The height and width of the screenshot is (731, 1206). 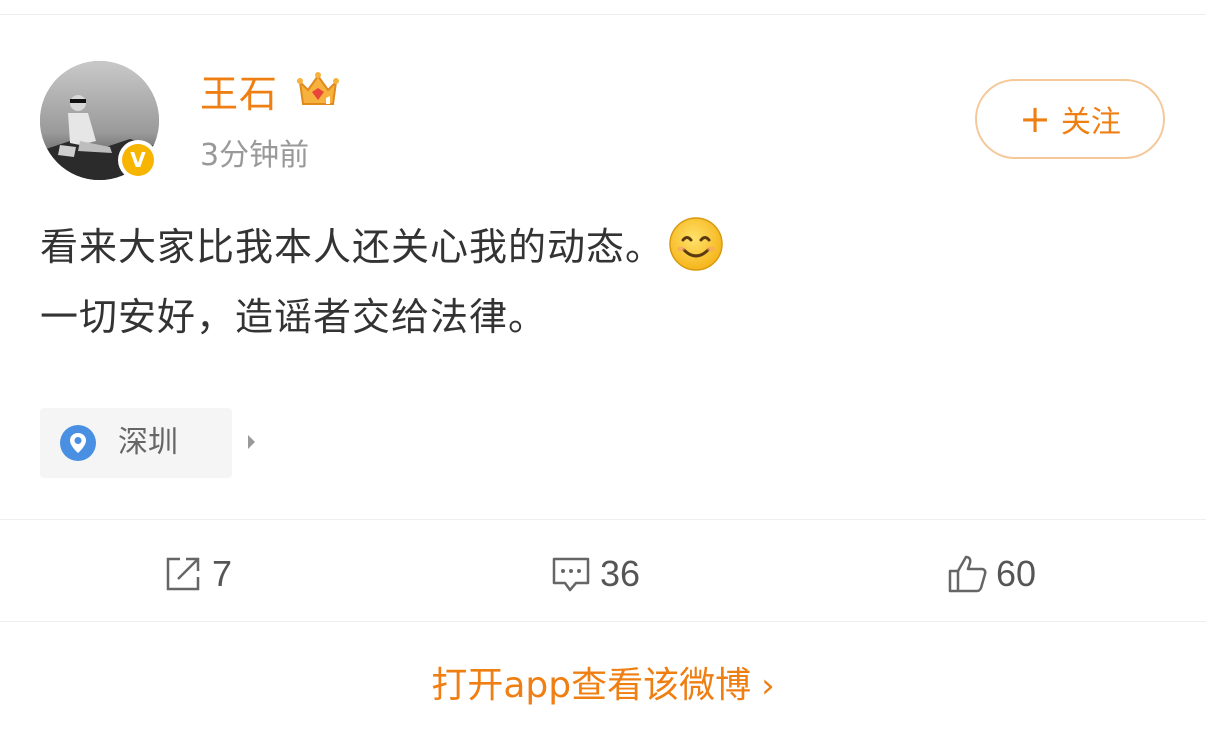 I want to click on share-icon, so click(x=183, y=574).